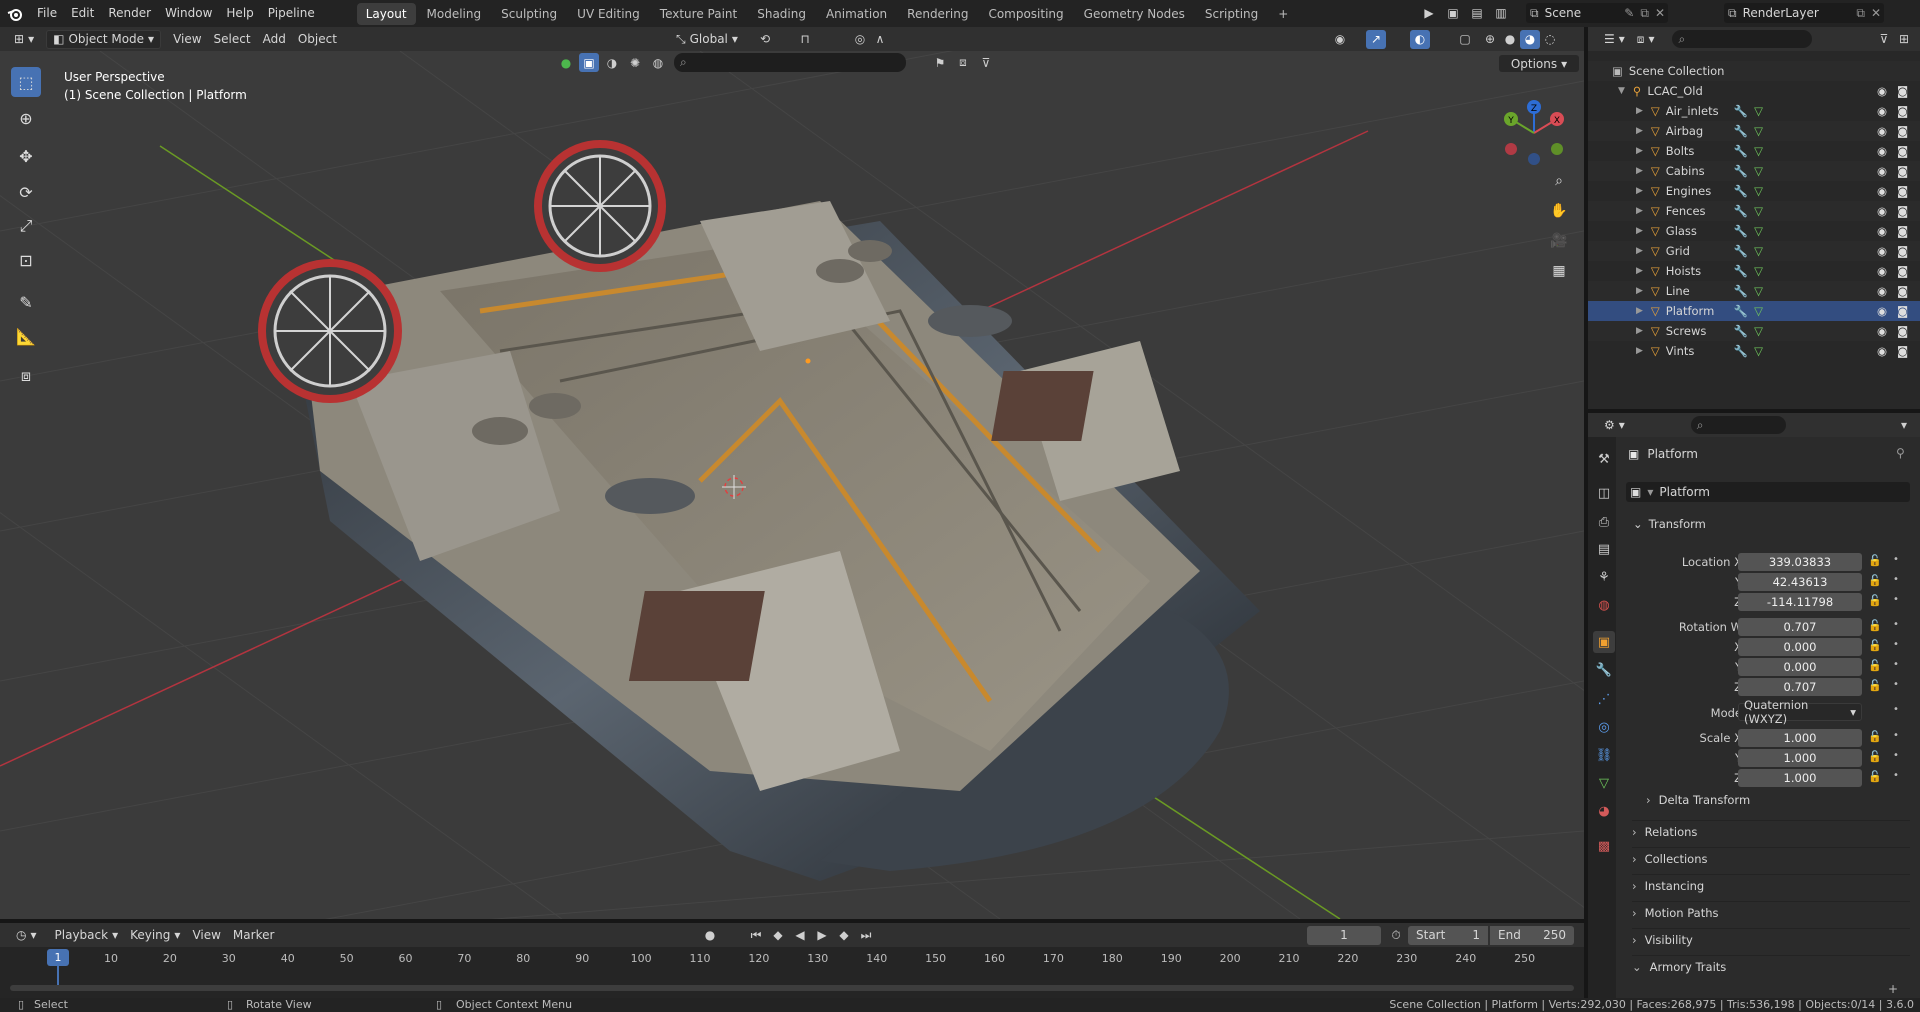 This screenshot has width=1920, height=1012. Describe the element at coordinates (658, 62) in the screenshot. I see `filter-world-icon: ◍` at that location.